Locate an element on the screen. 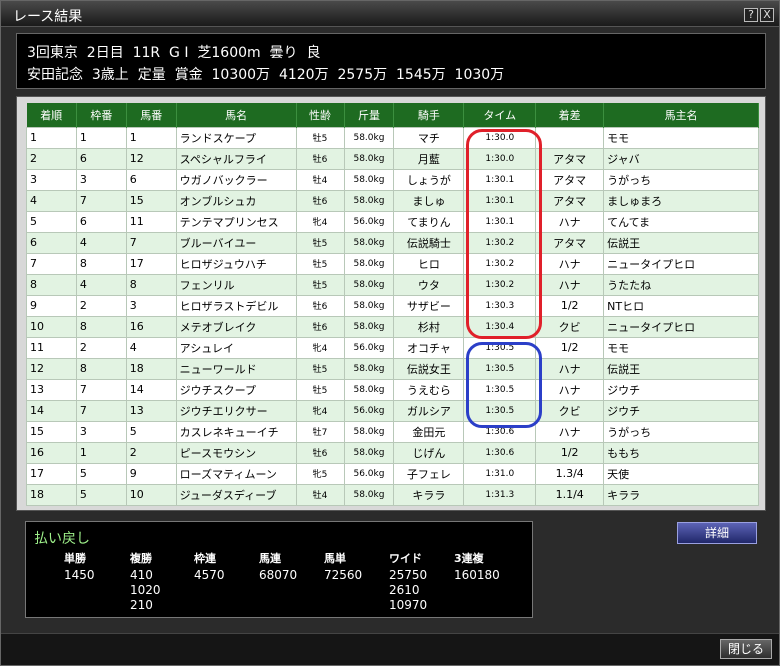 Image resolution: width=780 pixels, height=666 pixels. owner-cell: キララ is located at coordinates (681, 494).